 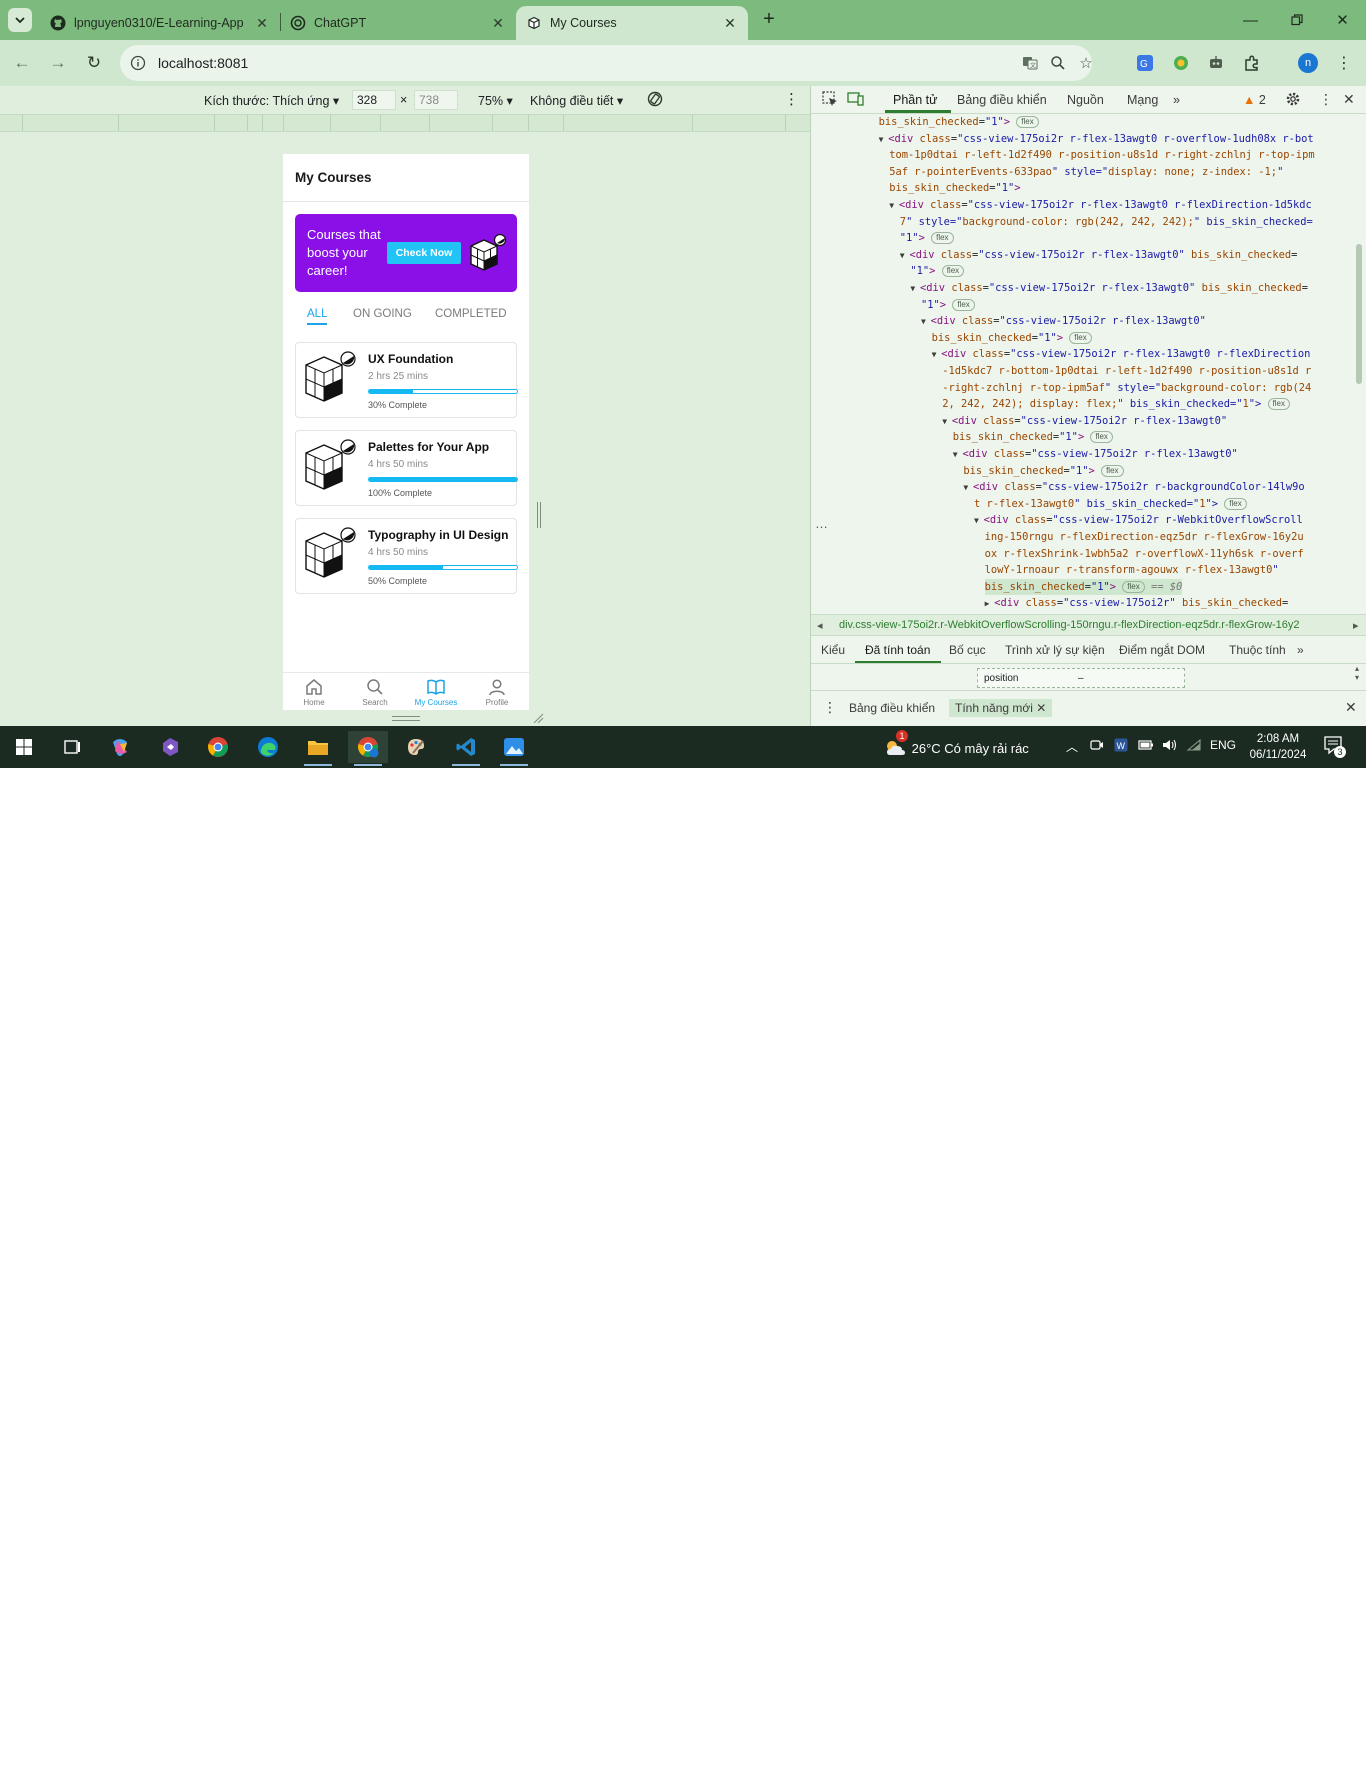 What do you see at coordinates (1351, 707) in the screenshot?
I see `close-drawer-icon: ✕` at bounding box center [1351, 707].